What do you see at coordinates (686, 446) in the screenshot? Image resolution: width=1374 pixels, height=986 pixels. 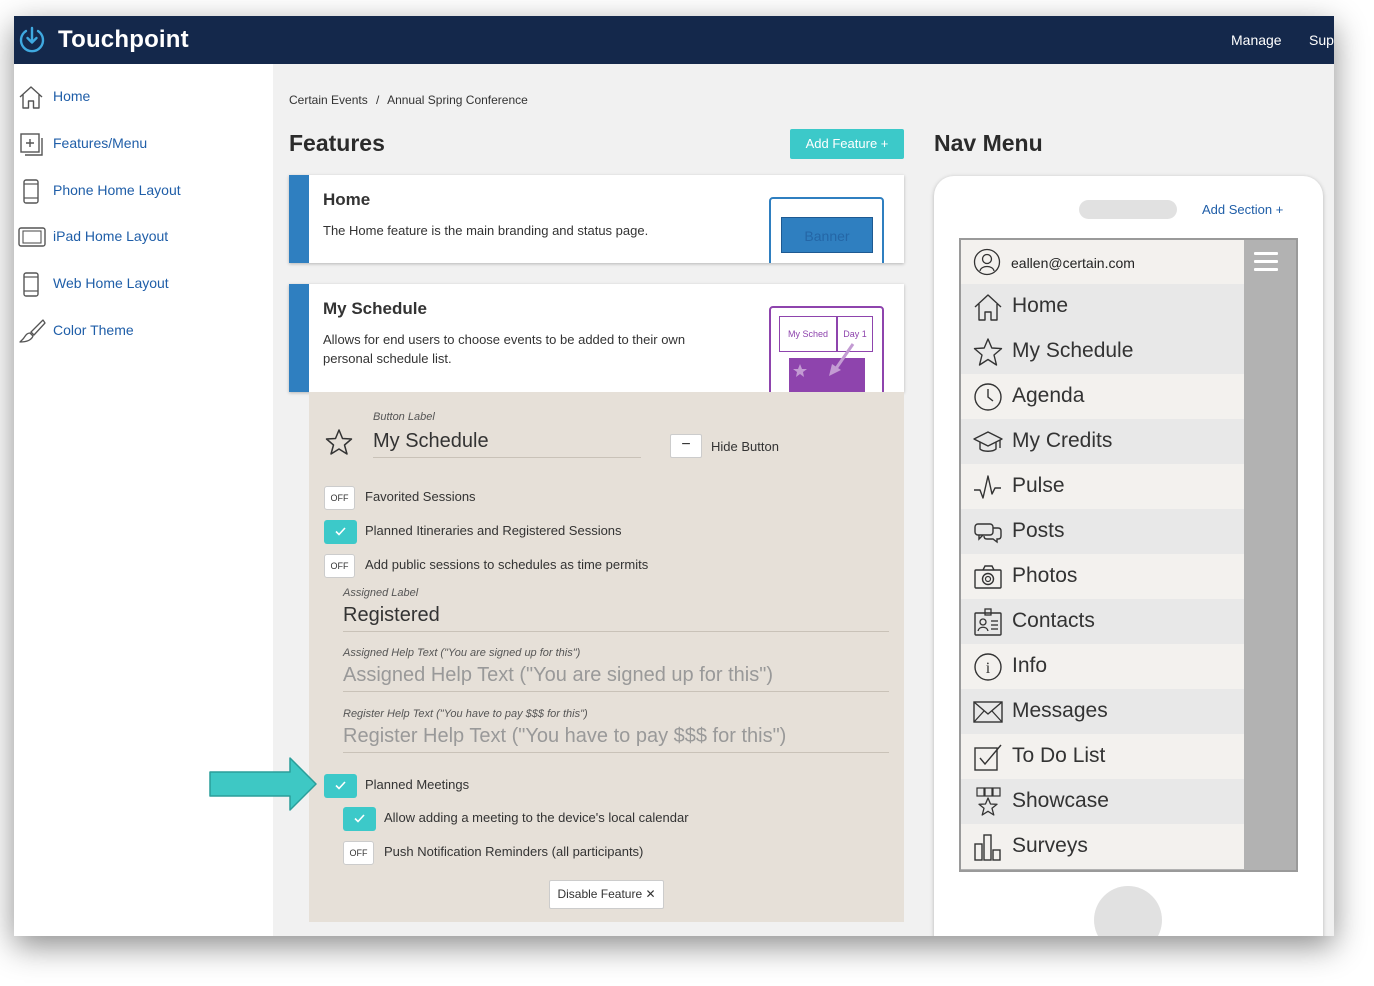 I see `hide-button-toggle: −` at bounding box center [686, 446].